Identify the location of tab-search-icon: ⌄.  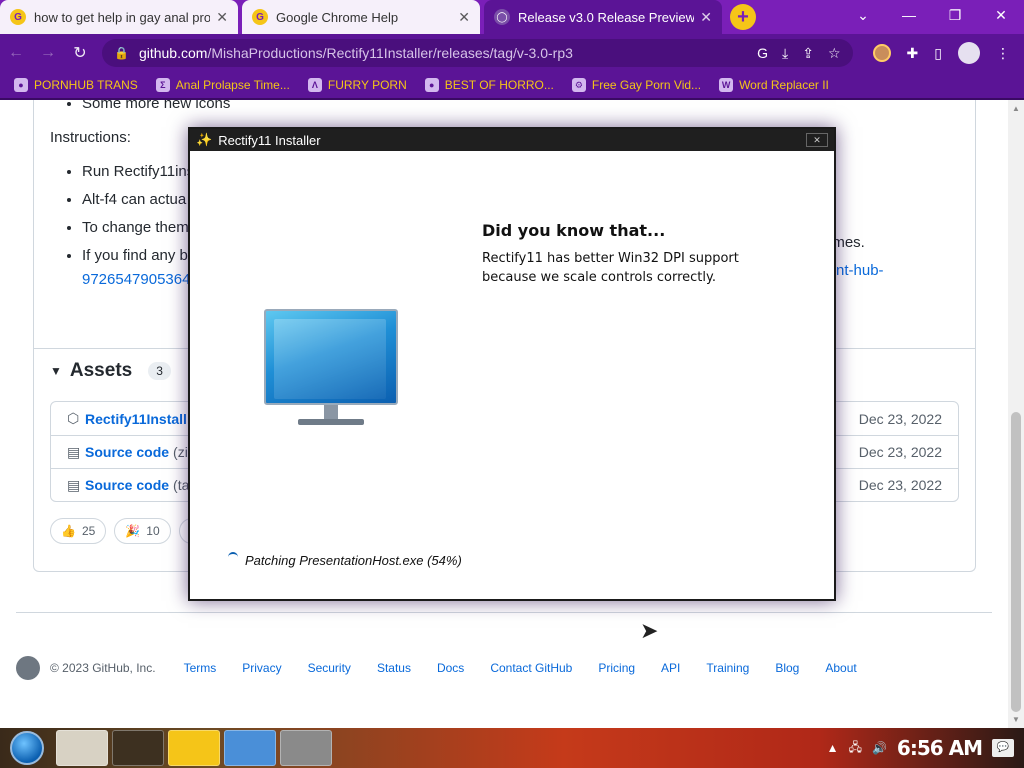
(863, 15).